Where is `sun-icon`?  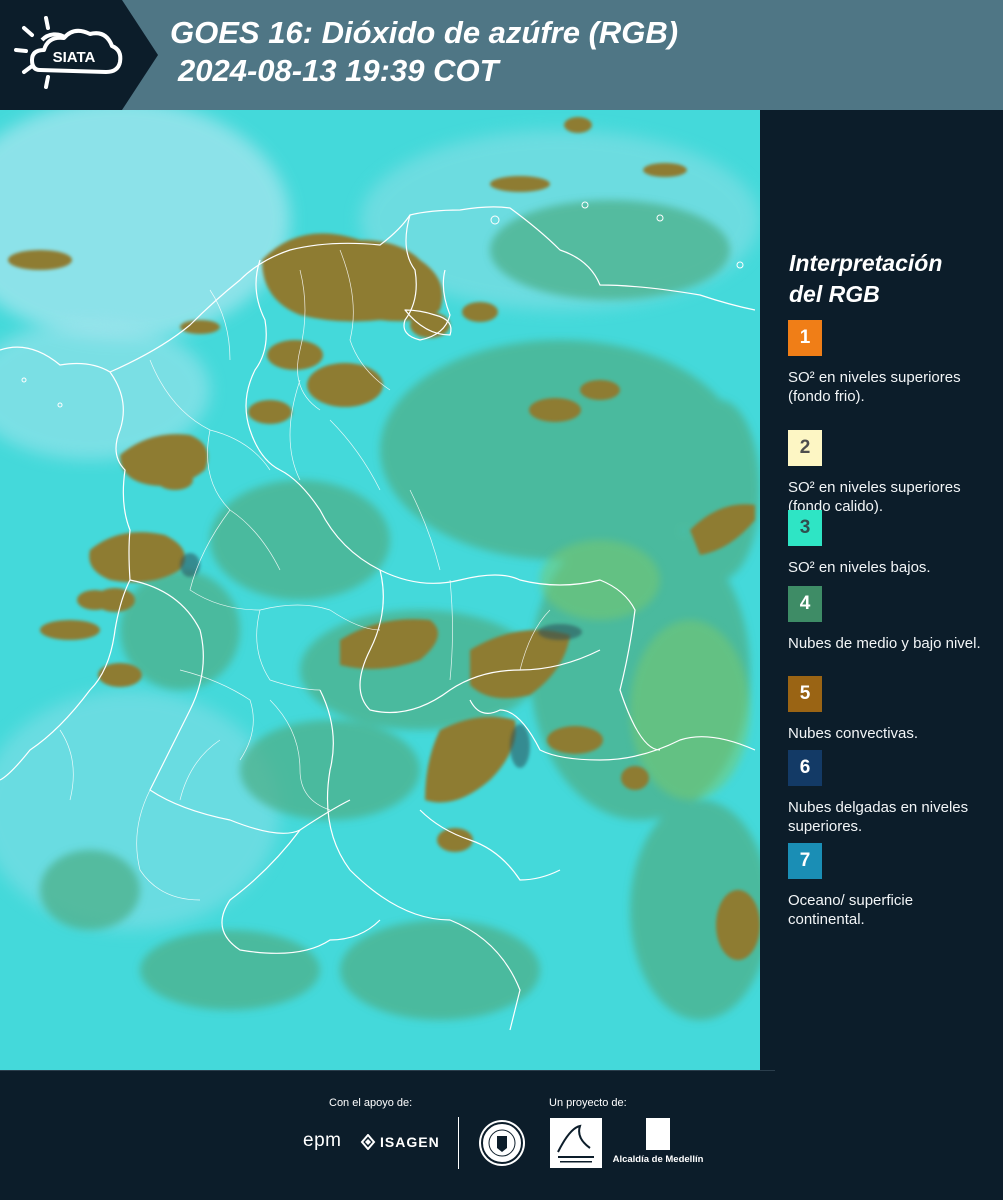
sun-icon is located at coordinates (32, 52).